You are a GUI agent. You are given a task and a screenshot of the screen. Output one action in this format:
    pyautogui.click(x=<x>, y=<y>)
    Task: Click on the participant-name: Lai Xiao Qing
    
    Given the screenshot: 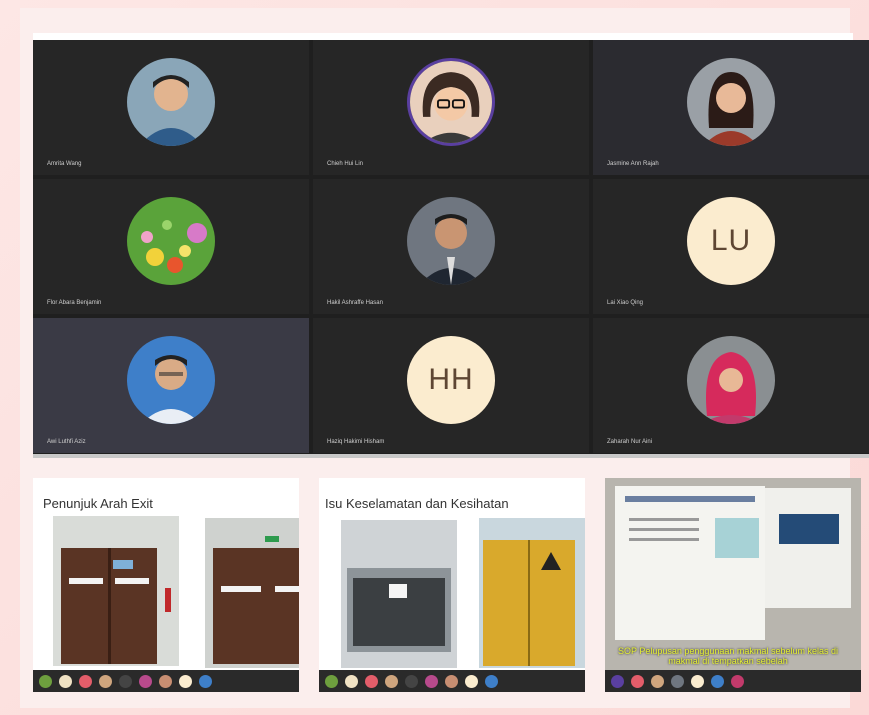 What is the action you would take?
    pyautogui.click(x=625, y=303)
    